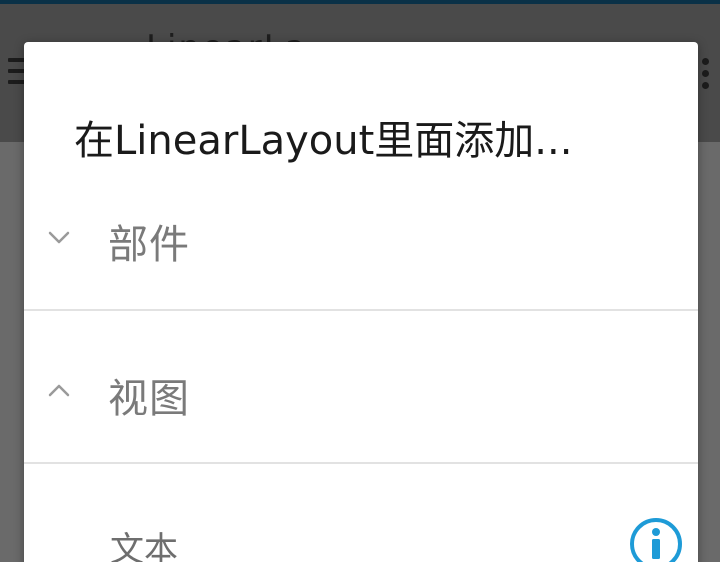 The height and width of the screenshot is (562, 720). Describe the element at coordinates (361, 240) in the screenshot. I see `group-widgets: 部件` at that location.